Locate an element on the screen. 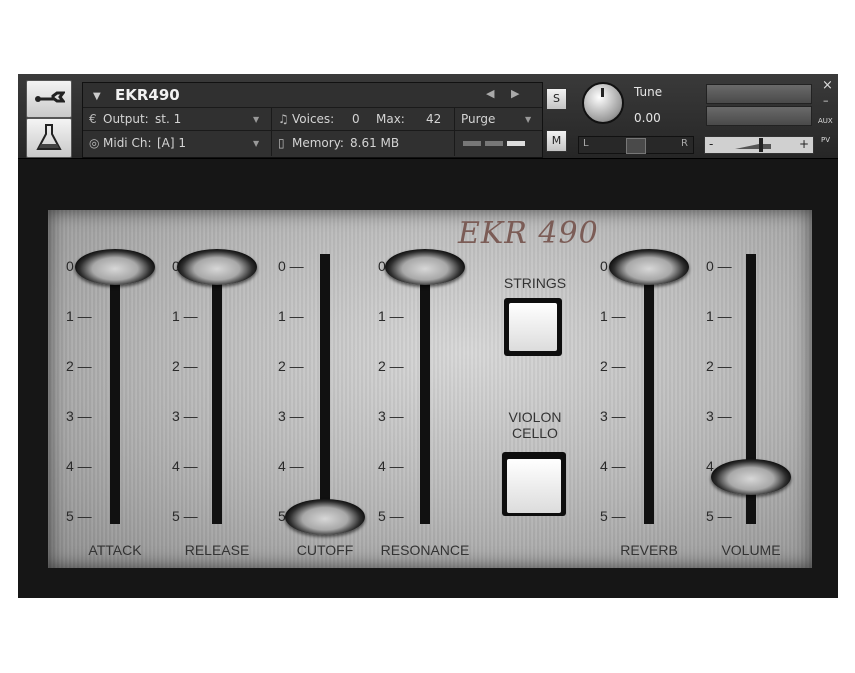  volume-minus-label: - is located at coordinates (711, 144).